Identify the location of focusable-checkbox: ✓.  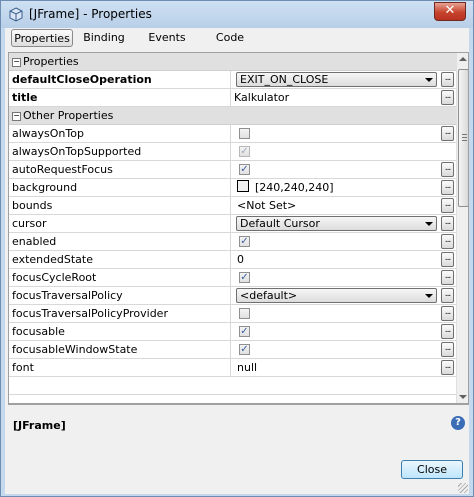
(244, 331).